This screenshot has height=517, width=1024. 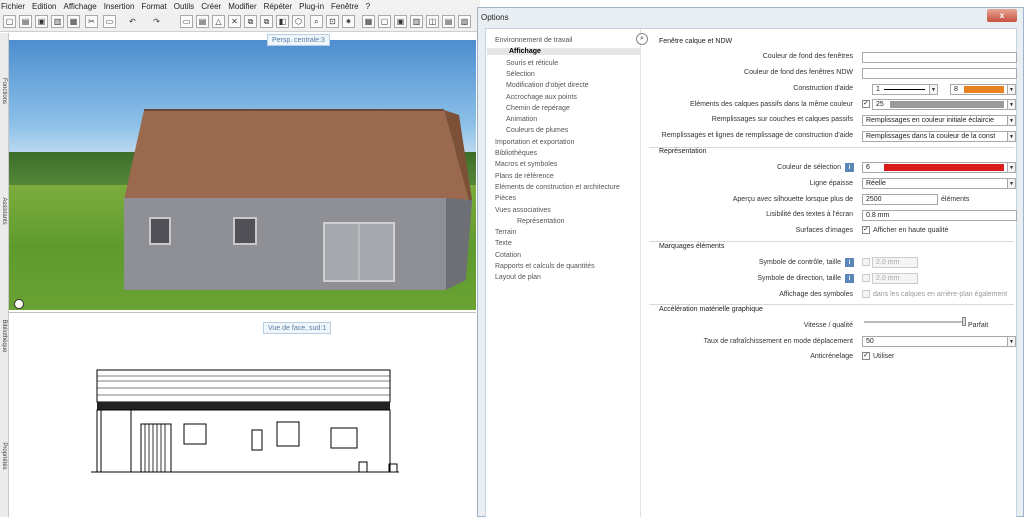 I want to click on zoom-icon: ⌕, so click(x=316, y=21).